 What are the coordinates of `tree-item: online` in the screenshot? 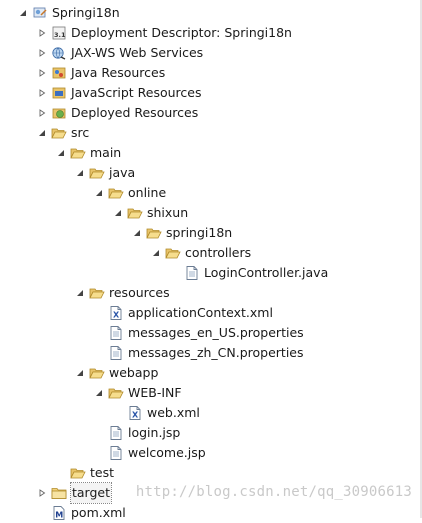 It's located at (130, 193).